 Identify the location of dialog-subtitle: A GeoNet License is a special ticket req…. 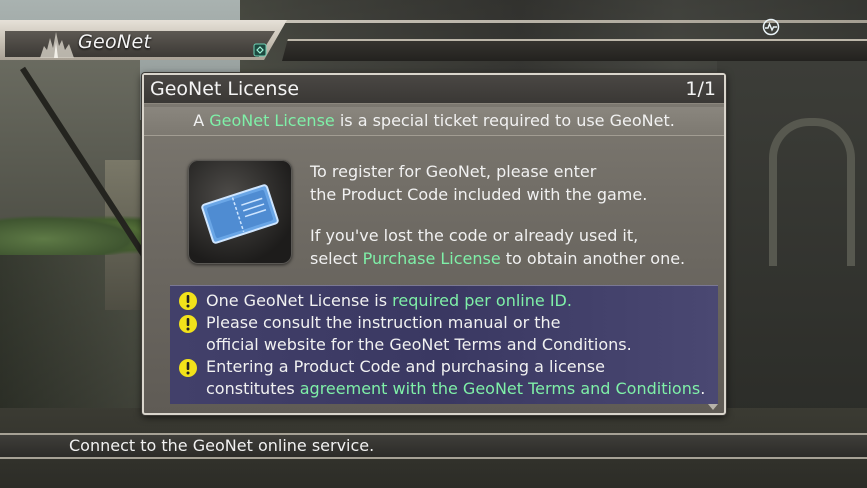
(434, 121).